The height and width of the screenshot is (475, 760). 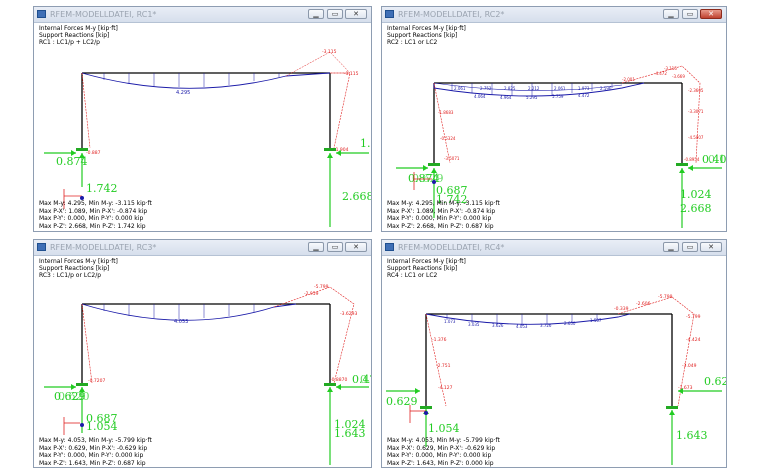 What do you see at coordinates (443, 366) in the screenshot?
I see `moment-label: -2.751` at bounding box center [443, 366].